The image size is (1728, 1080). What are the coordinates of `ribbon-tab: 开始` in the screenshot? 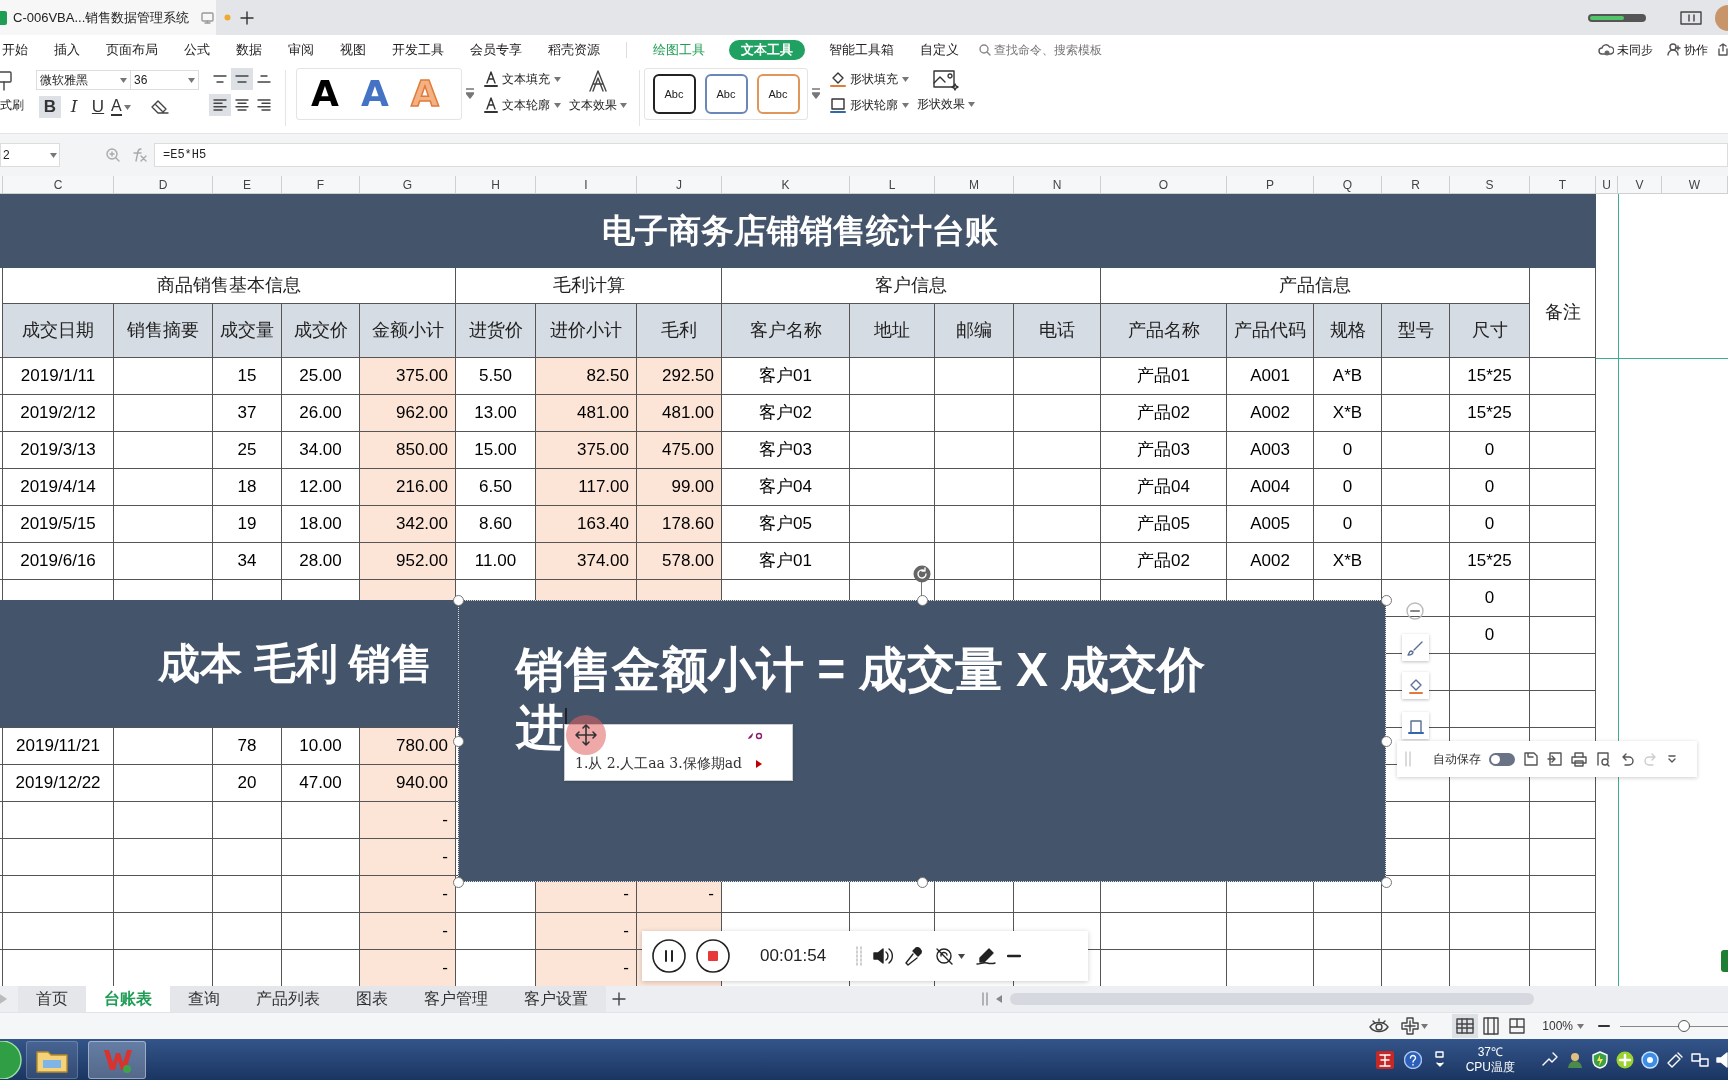 It's located at (15, 49).